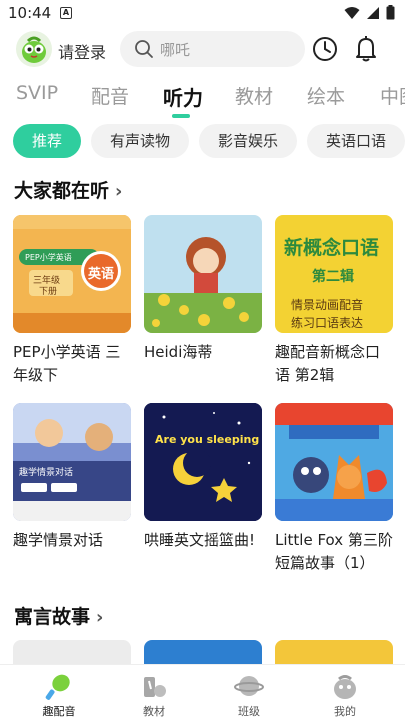 The height and width of the screenshot is (721, 405). What do you see at coordinates (249, 686) in the screenshot?
I see `planet-icon` at bounding box center [249, 686].